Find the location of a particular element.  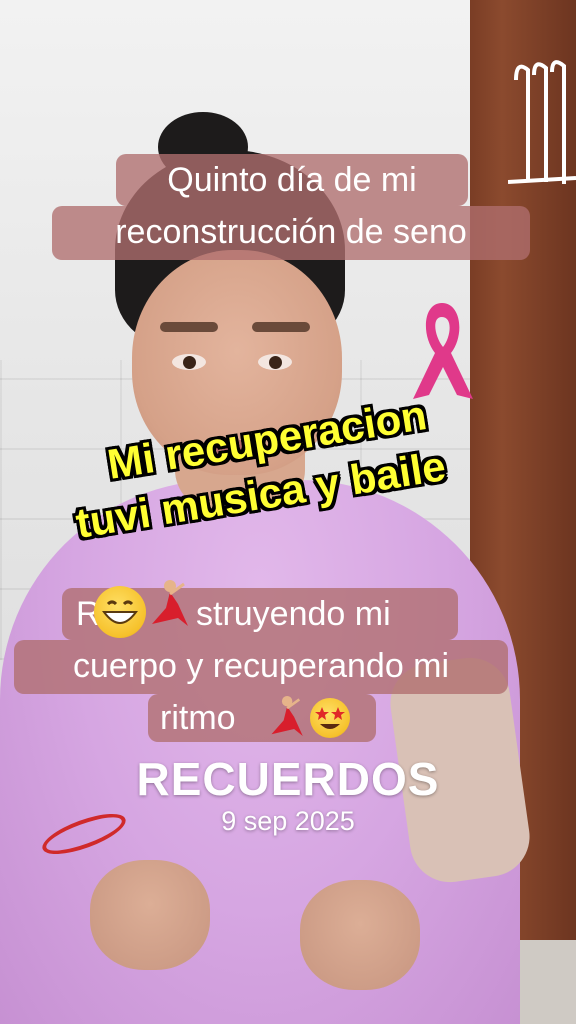

memories-title: RECUERDOS is located at coordinates (288, 779).